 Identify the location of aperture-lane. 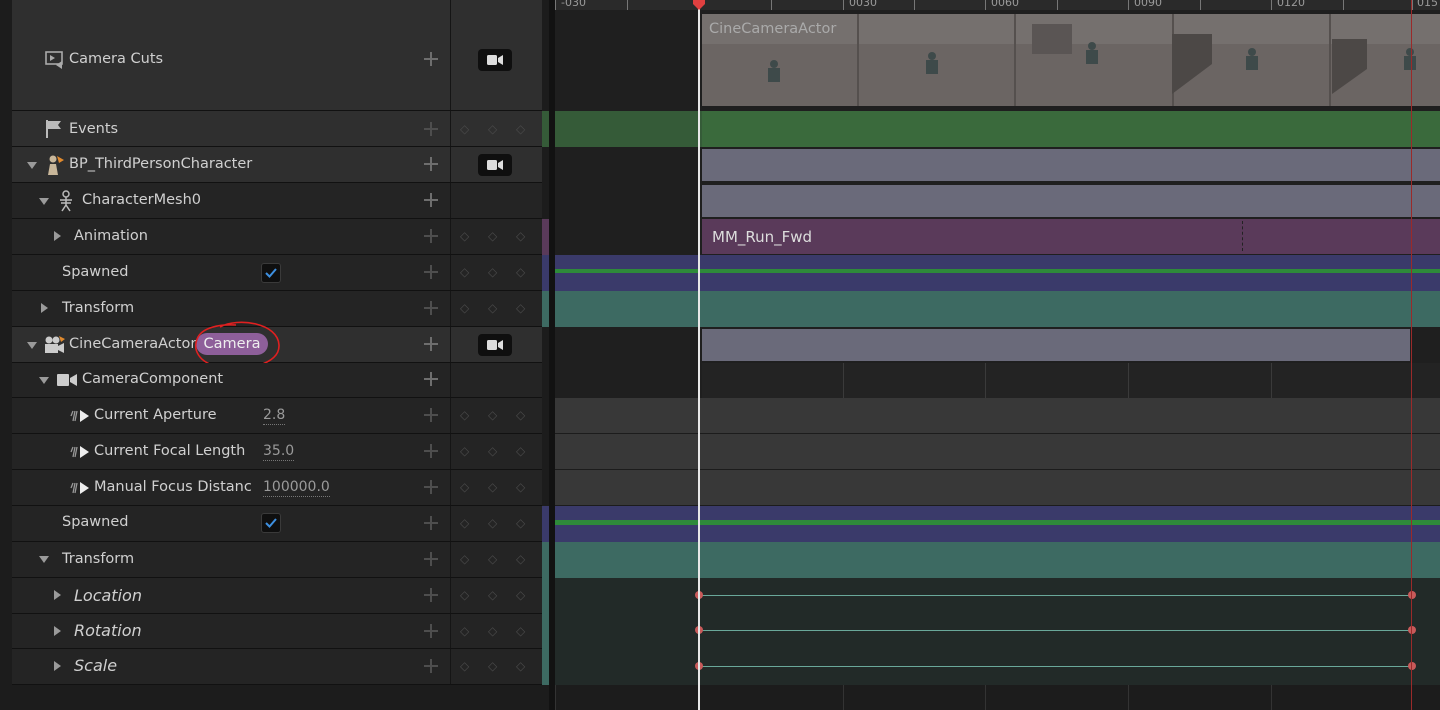
(997, 415).